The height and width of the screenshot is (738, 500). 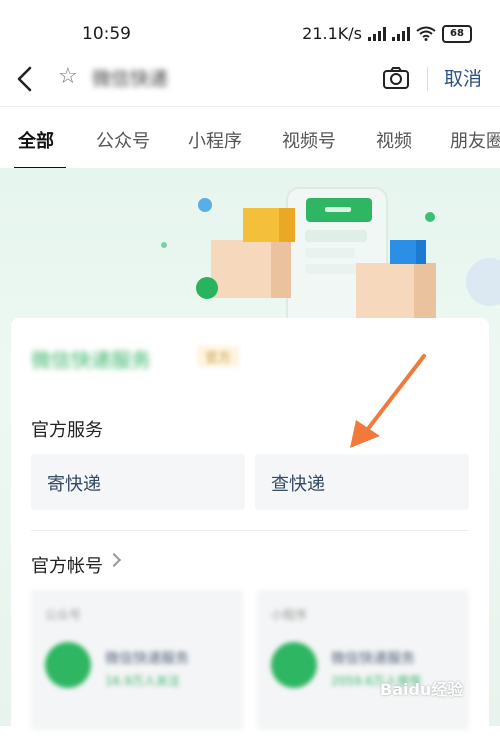 What do you see at coordinates (25, 79) in the screenshot?
I see `back-arrow-icon` at bounding box center [25, 79].